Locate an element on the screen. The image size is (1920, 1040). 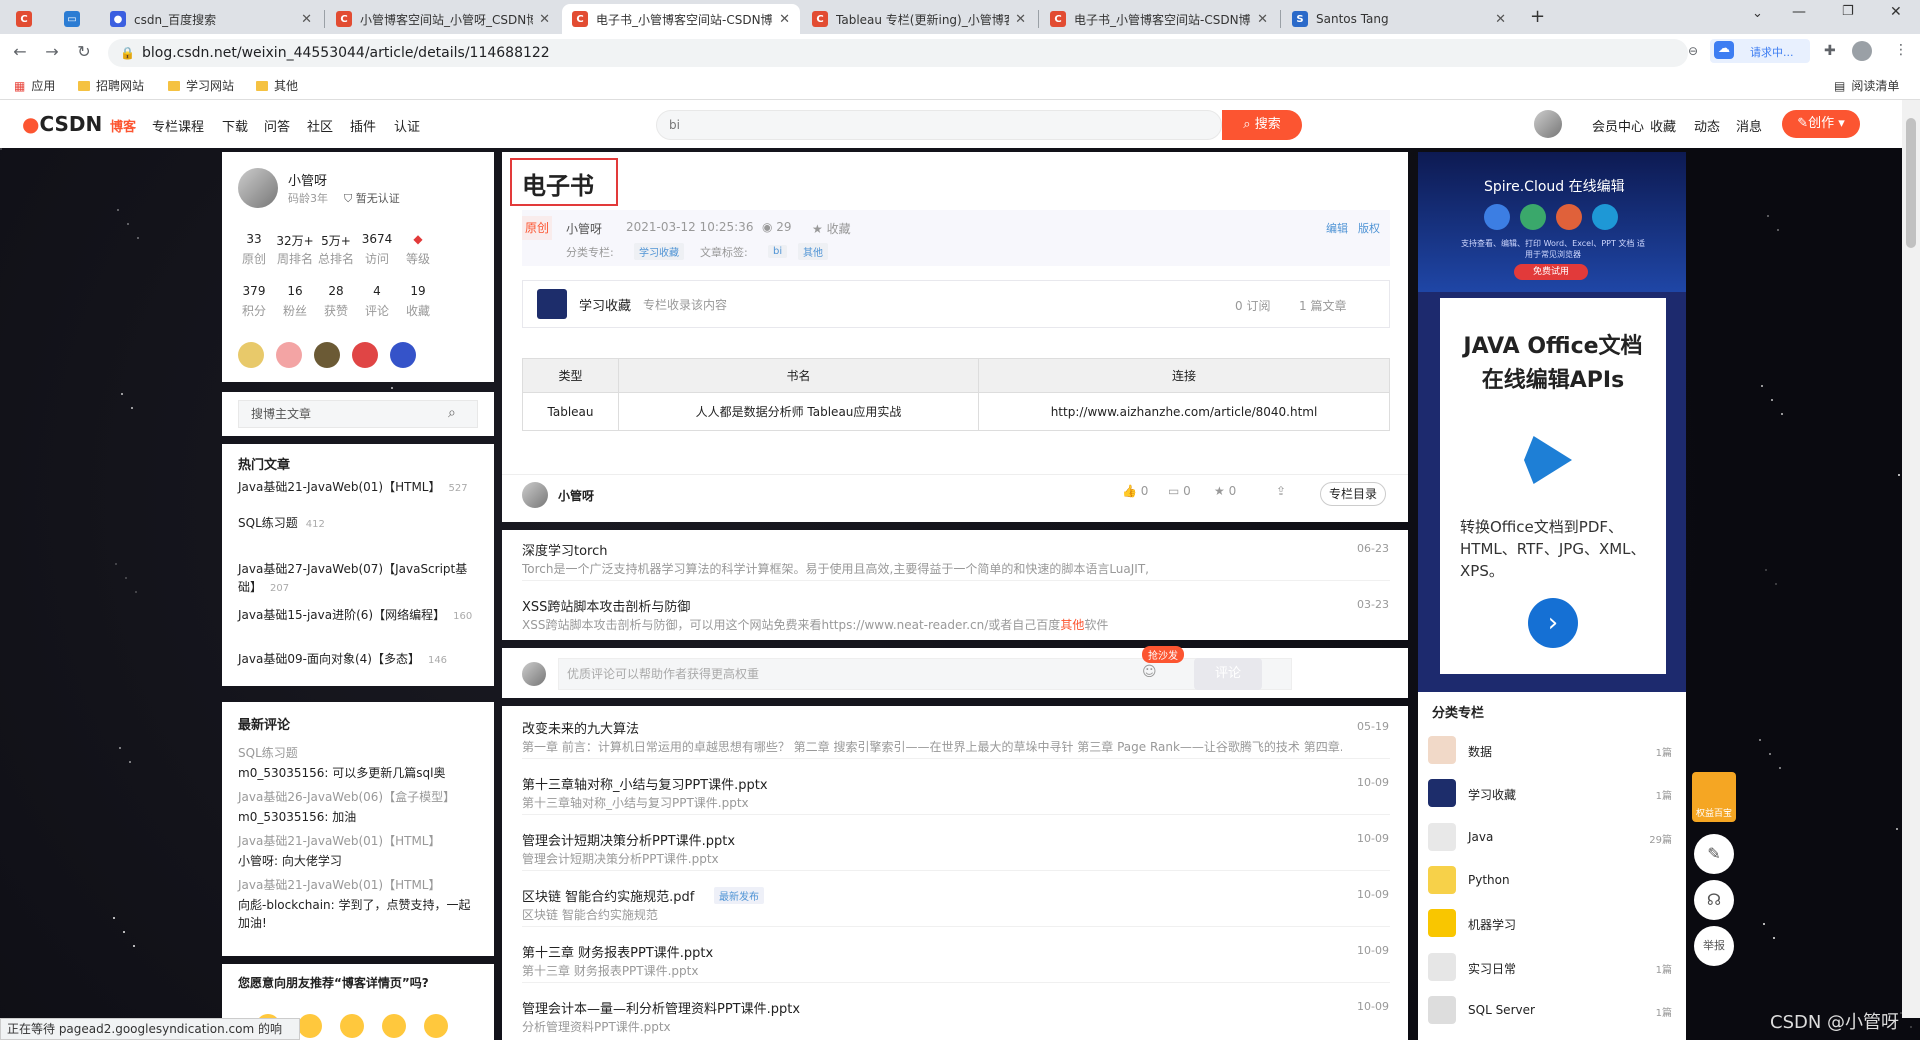
category-item: Java 29篇 is located at coordinates (1550, 837).